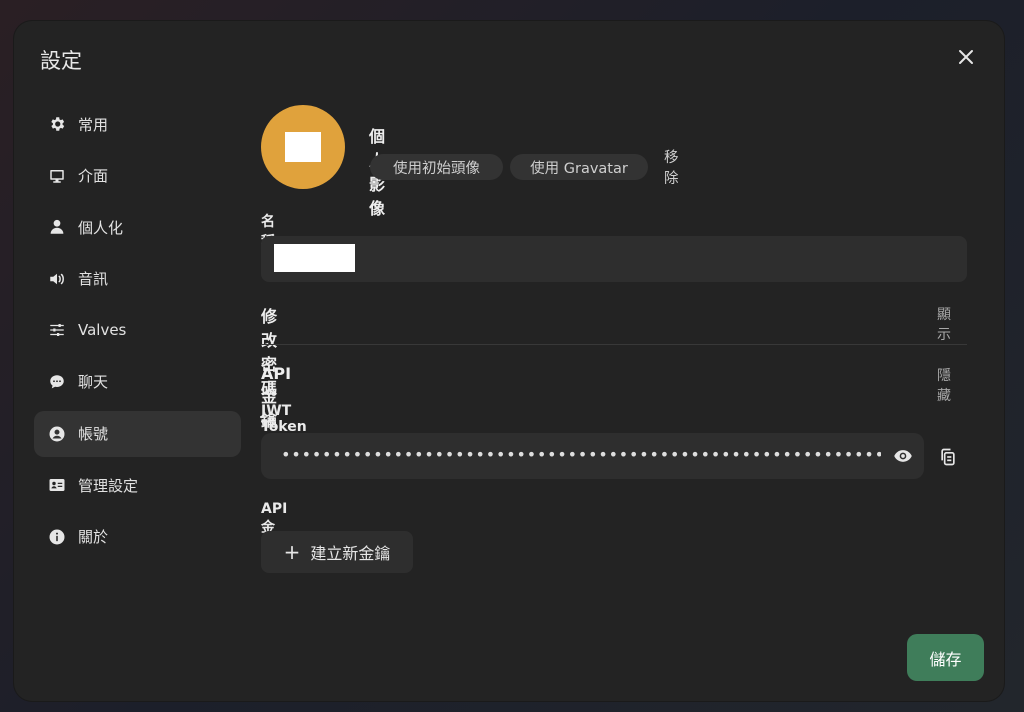 Image resolution: width=1024 pixels, height=712 pixels. What do you see at coordinates (137, 176) in the screenshot?
I see `sidebar-item-interface: 介面` at bounding box center [137, 176].